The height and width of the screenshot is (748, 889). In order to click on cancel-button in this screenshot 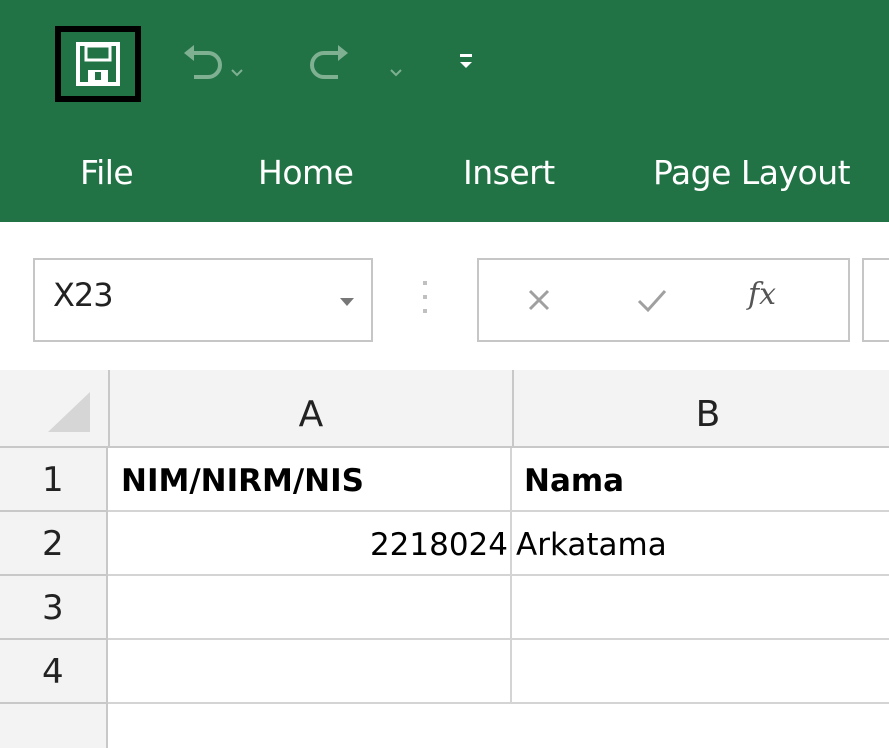, I will do `click(539, 302)`.